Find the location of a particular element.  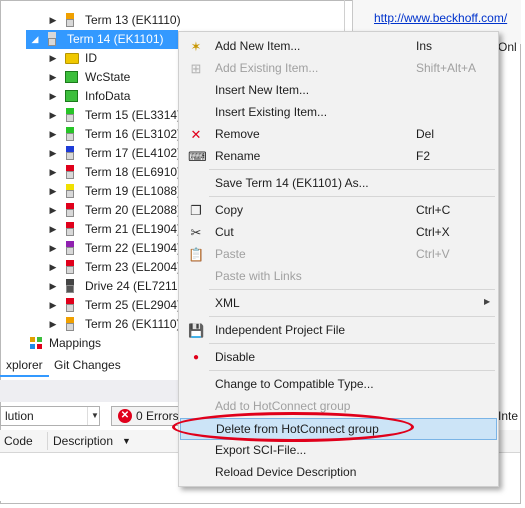

tree-item: ◢ Term 14 (EK1101) is located at coordinates (102, 39).